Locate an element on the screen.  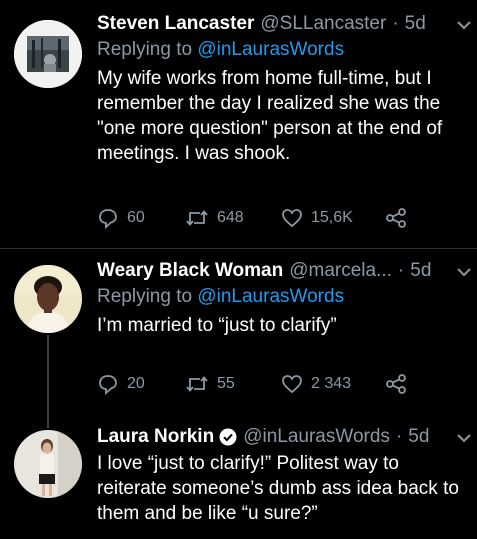
retweet-button: 55 is located at coordinates (233, 384).